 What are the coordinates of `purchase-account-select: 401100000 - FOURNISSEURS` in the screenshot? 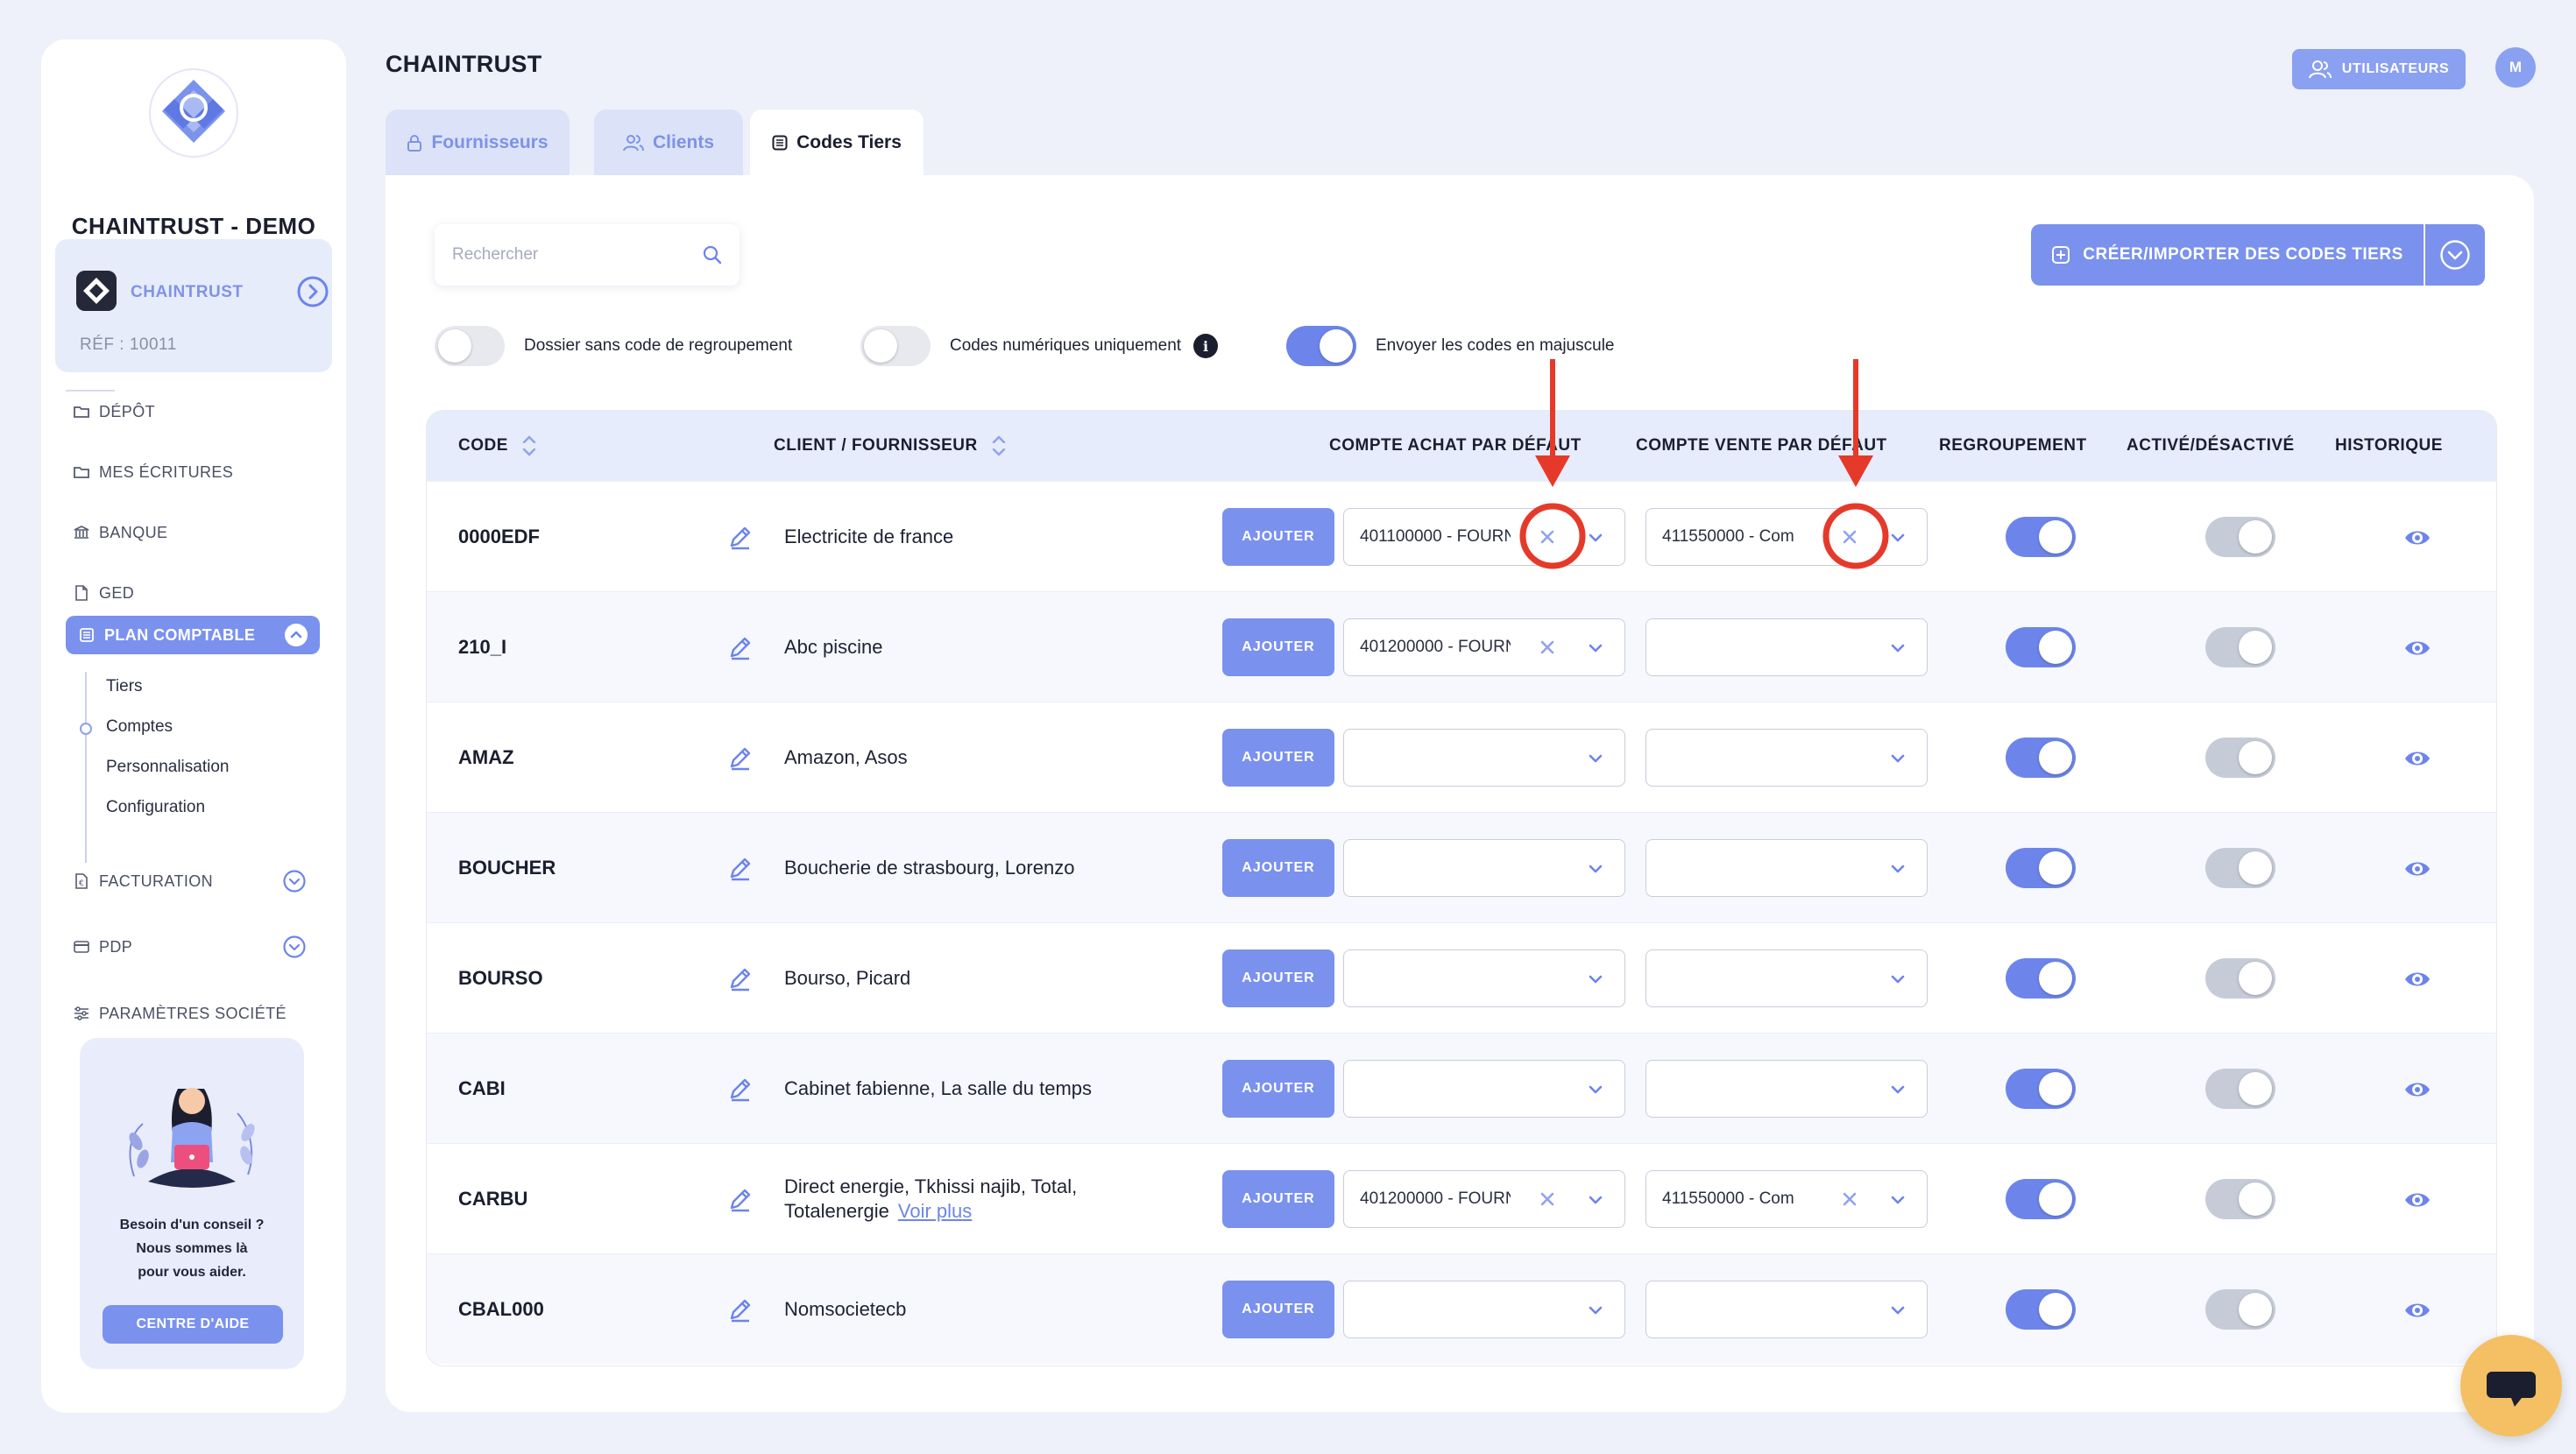 It's located at (1484, 537).